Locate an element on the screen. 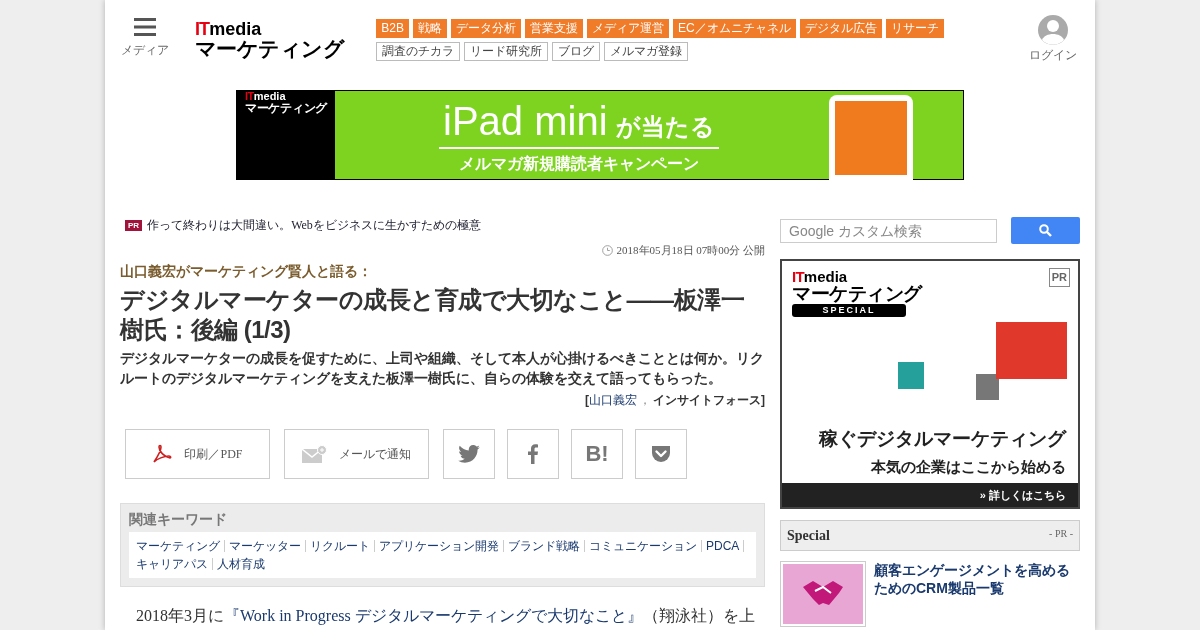 The image size is (1200, 630). nav-link: 調査のチカラ is located at coordinates (418, 51).